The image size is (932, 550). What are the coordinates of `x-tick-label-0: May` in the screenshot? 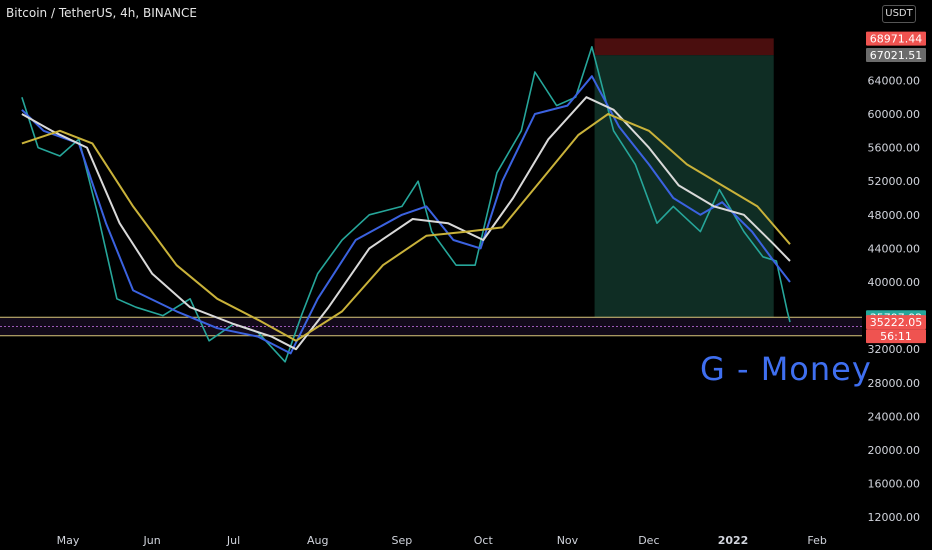 It's located at (68, 540).